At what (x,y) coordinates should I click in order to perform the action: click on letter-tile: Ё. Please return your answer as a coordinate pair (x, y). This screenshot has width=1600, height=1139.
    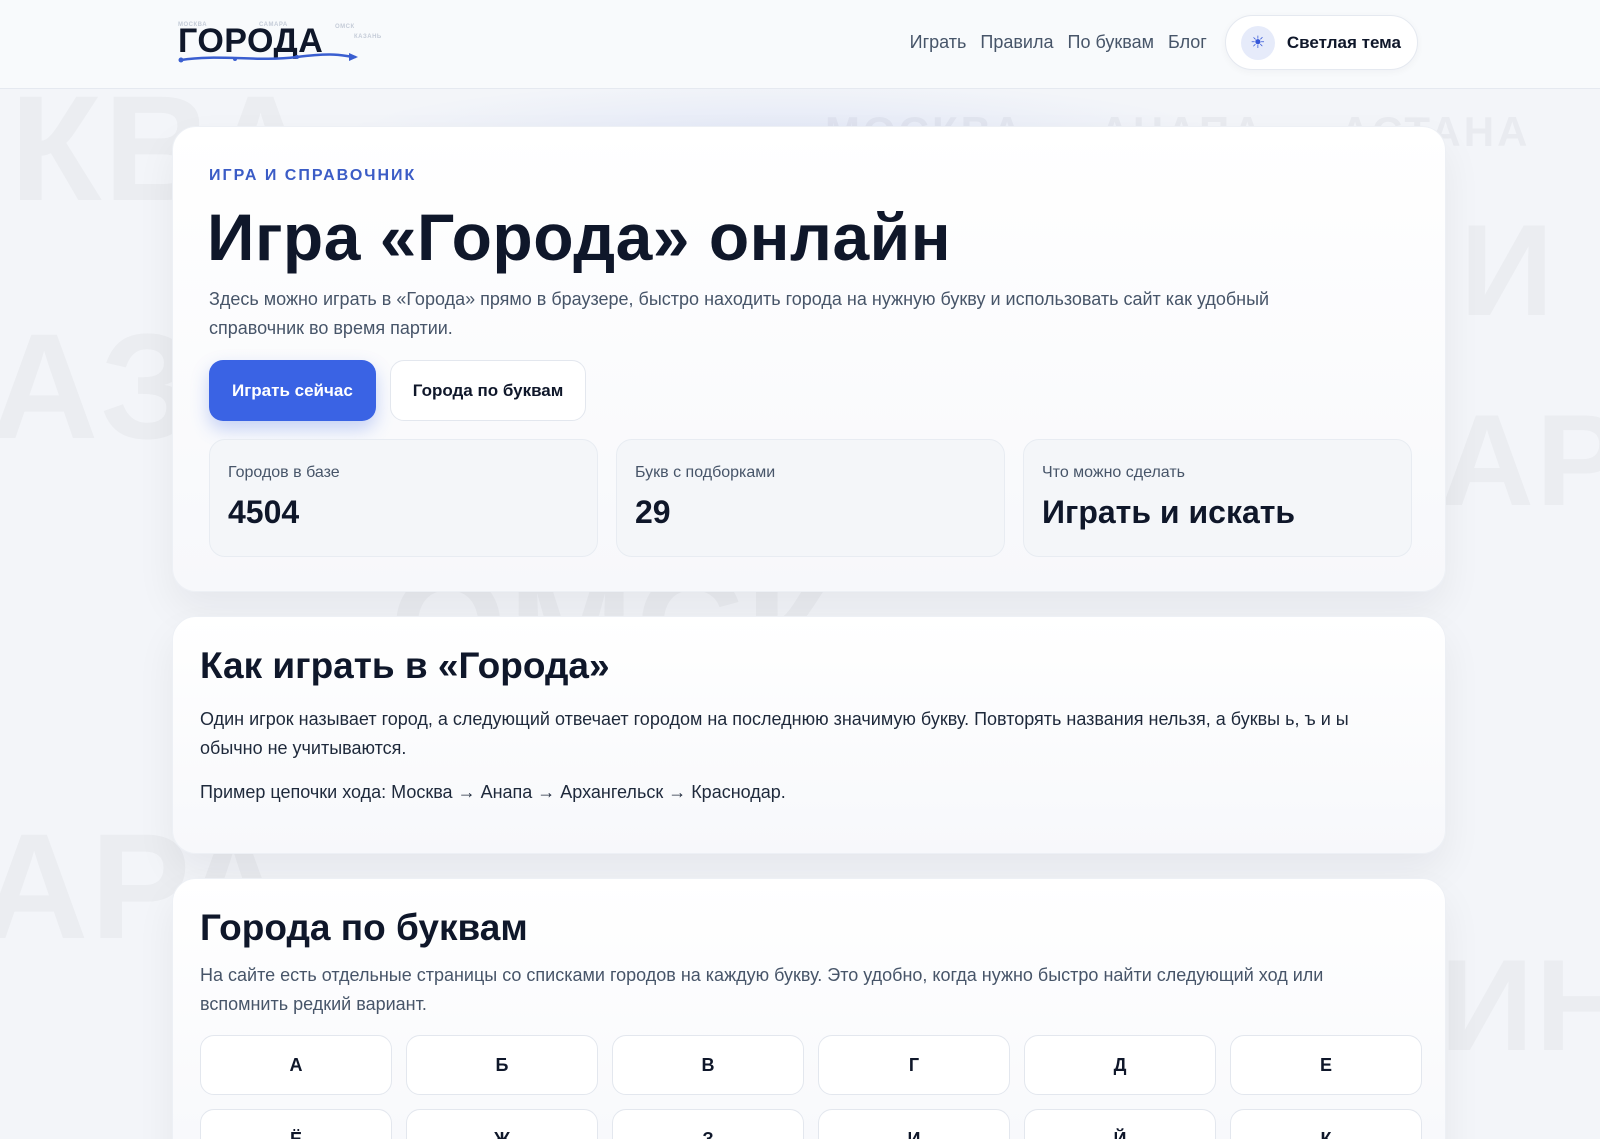
    Looking at the image, I should click on (296, 1124).